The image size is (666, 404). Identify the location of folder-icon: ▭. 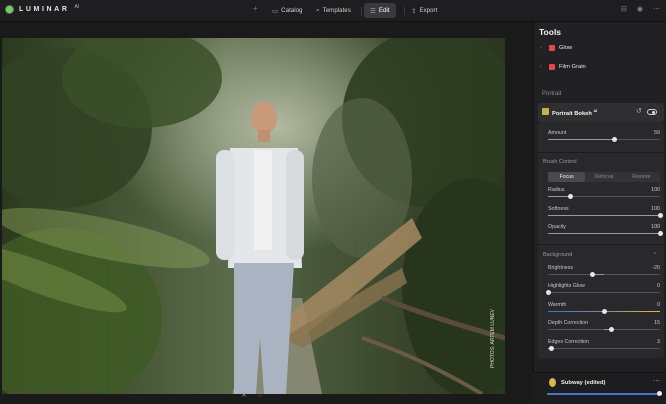
(275, 11).